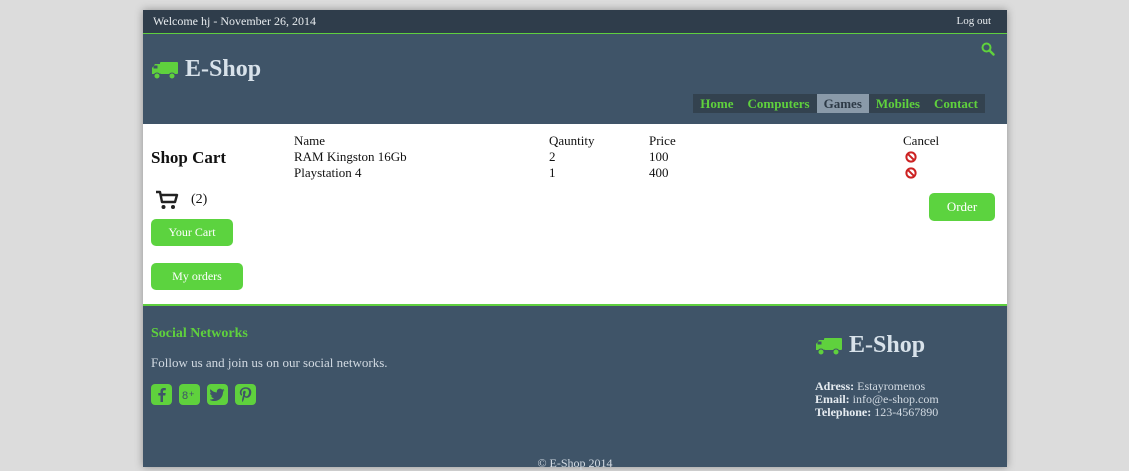  I want to click on row-2-price: 400, so click(659, 172).